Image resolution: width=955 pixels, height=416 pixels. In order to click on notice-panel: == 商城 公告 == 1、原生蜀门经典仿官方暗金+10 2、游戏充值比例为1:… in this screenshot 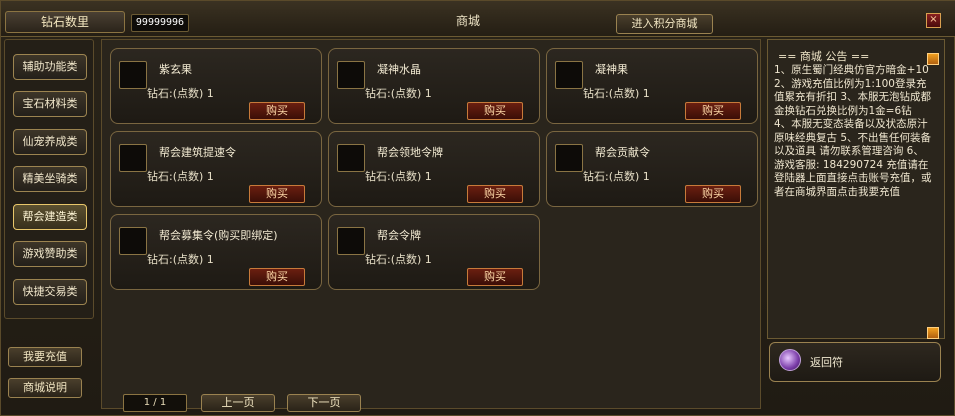, I will do `click(856, 189)`.